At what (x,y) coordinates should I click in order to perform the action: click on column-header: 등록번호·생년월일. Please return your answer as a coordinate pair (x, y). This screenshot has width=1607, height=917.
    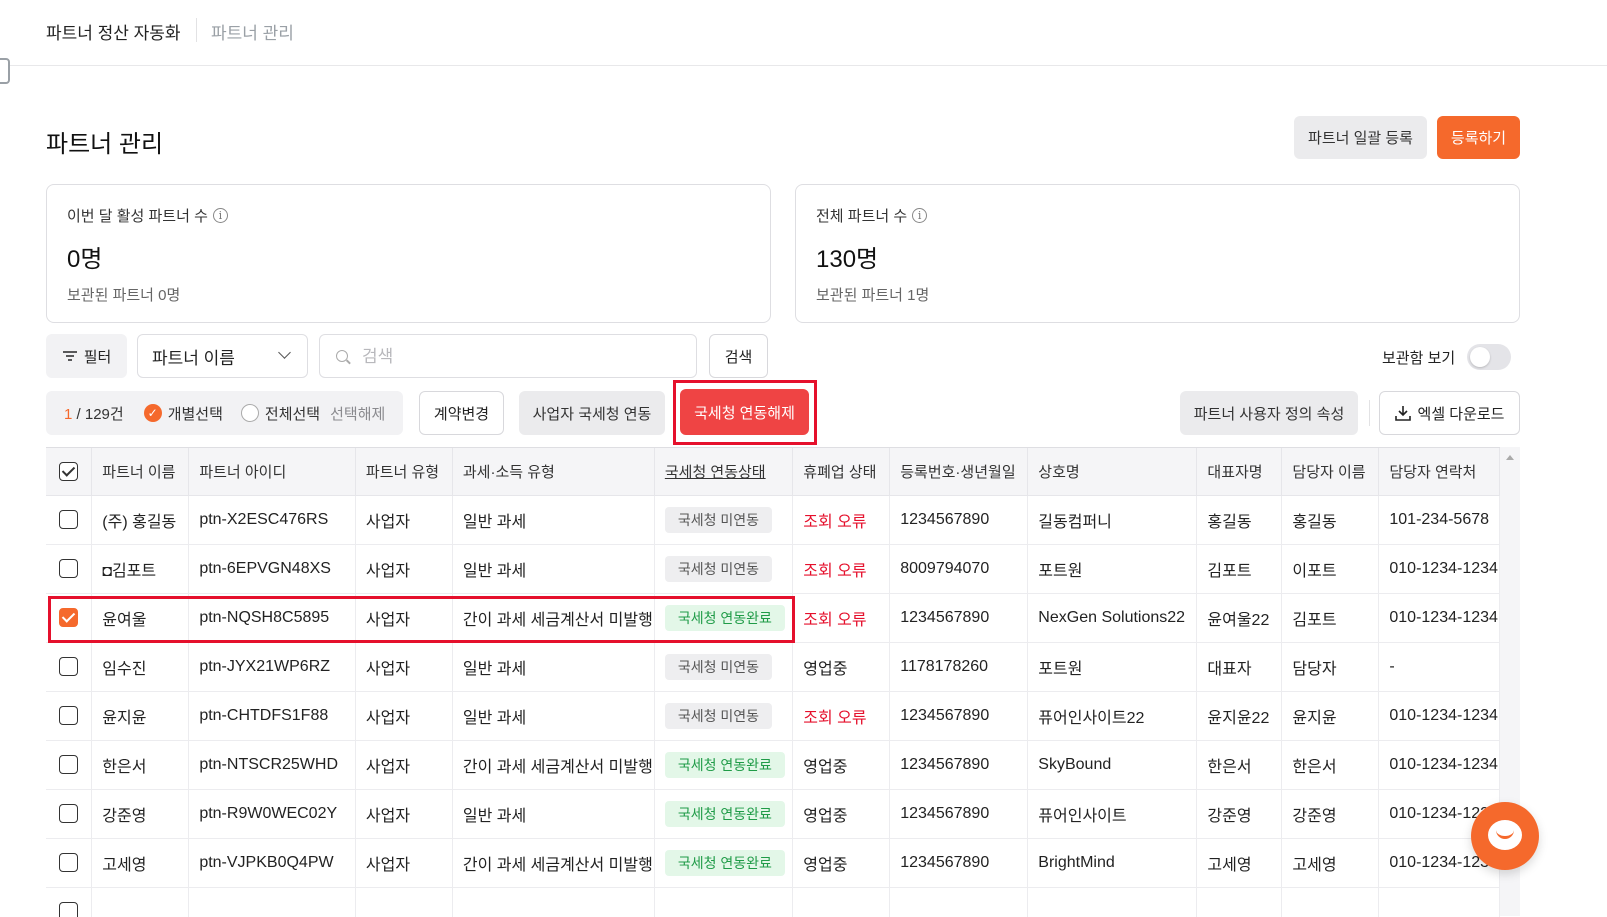
    Looking at the image, I should click on (959, 472).